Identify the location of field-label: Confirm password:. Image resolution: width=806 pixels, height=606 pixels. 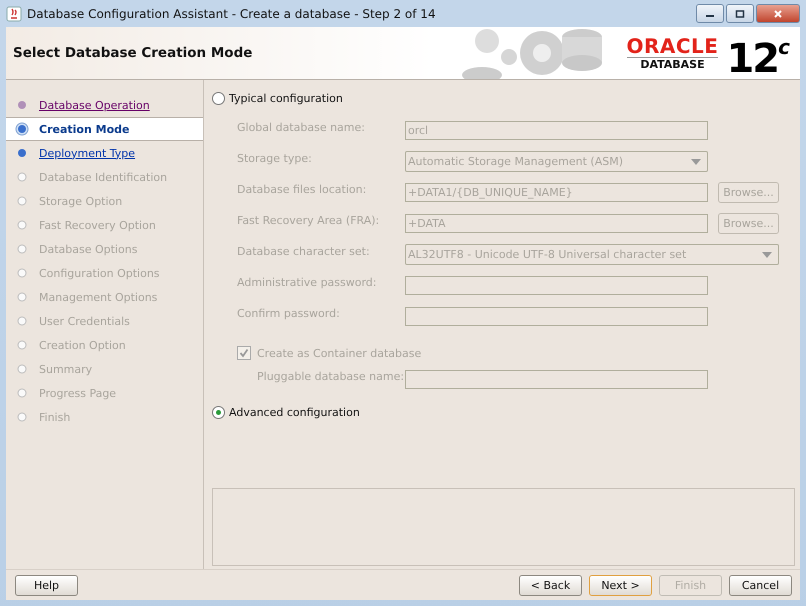
(289, 313).